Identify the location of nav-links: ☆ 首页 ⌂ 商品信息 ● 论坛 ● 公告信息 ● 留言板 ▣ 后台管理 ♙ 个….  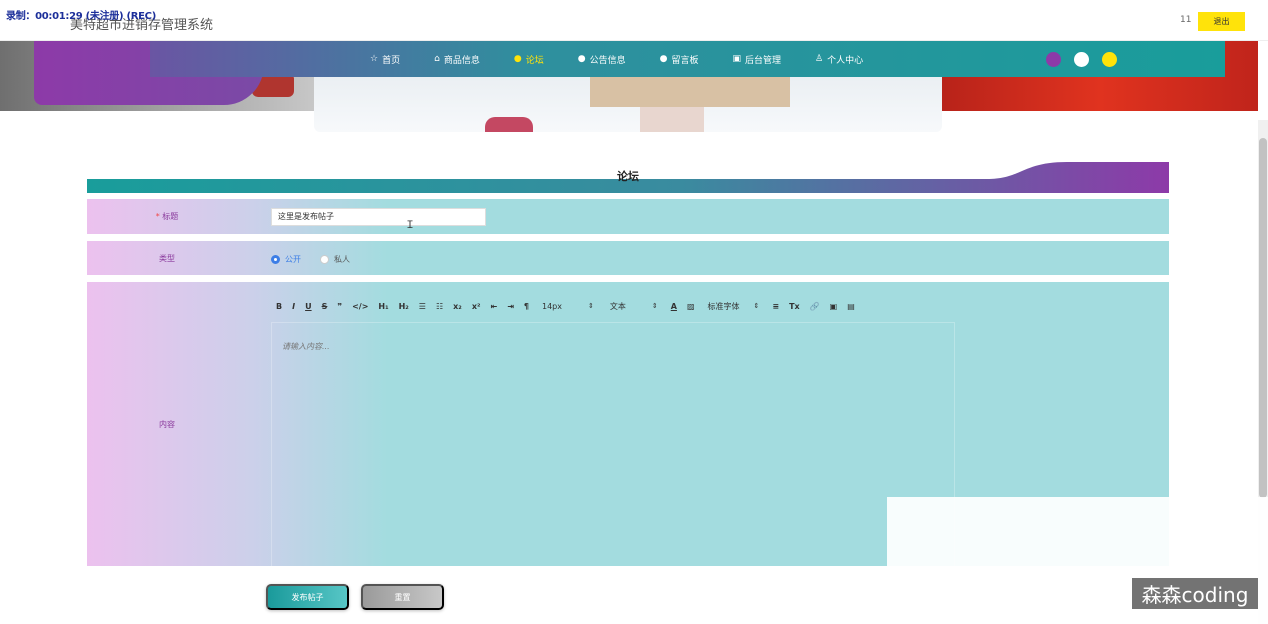
(633, 59).